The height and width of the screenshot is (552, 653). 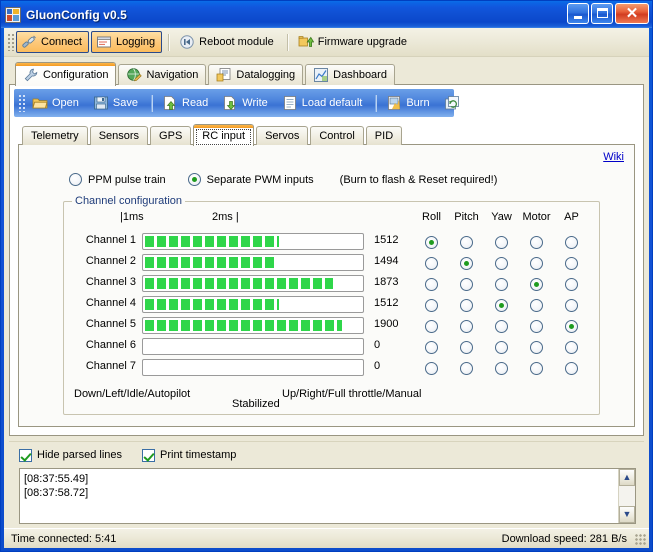 I want to click on radio-channel-7-yaw, so click(x=501, y=368).